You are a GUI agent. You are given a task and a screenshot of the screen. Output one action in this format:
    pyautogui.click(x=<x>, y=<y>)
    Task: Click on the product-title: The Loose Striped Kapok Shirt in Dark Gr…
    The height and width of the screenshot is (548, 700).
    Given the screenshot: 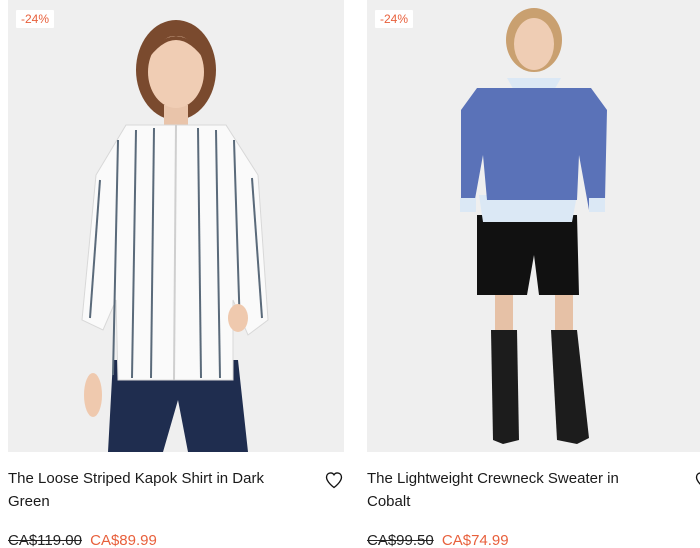 What is the action you would take?
    pyautogui.click(x=148, y=490)
    